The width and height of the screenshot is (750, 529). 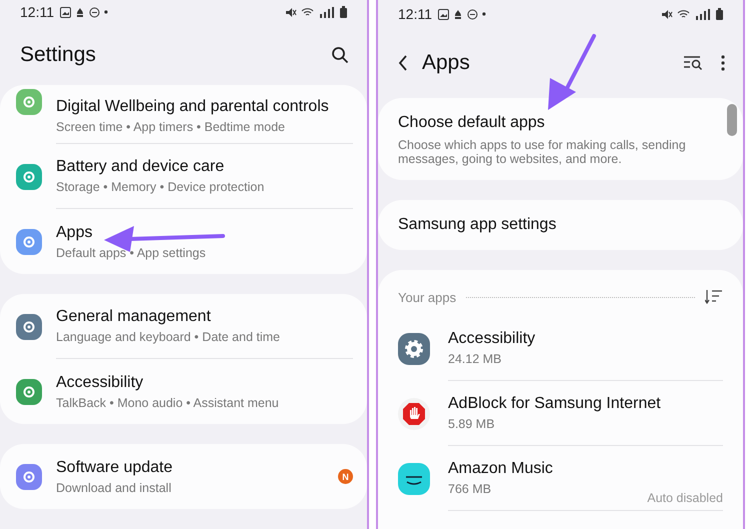 I want to click on setting-subtitle: Language and keyboard • Date and time, so click(x=168, y=337).